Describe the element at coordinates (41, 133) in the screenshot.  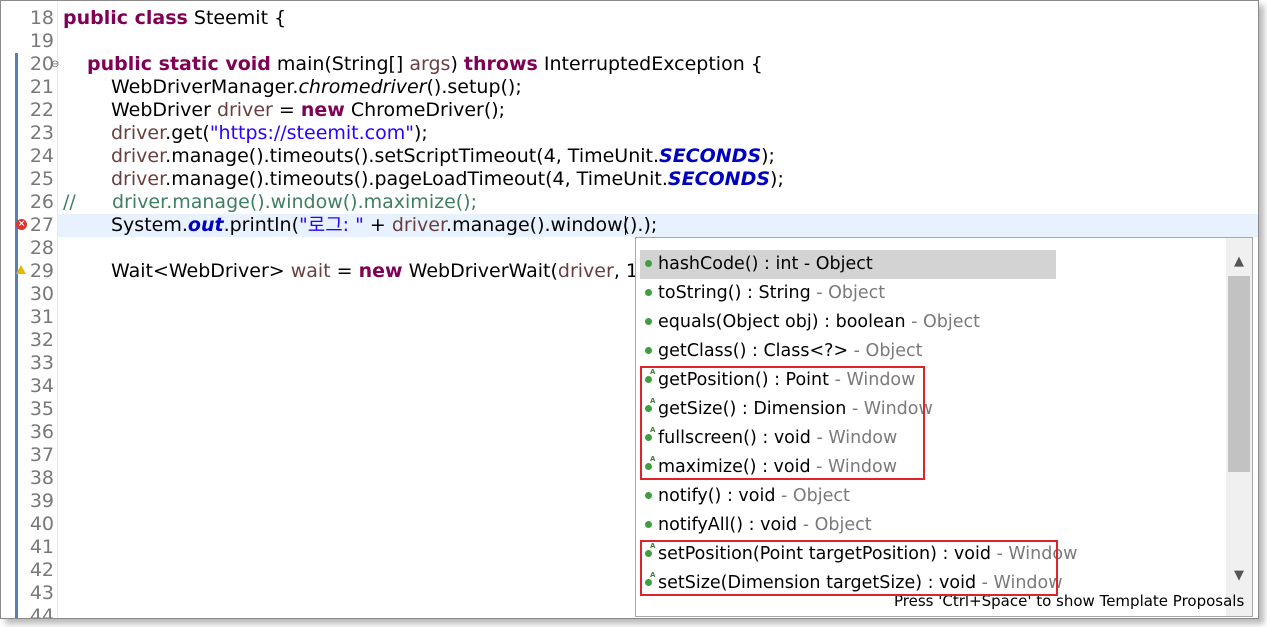
I see `line-number: 23` at that location.